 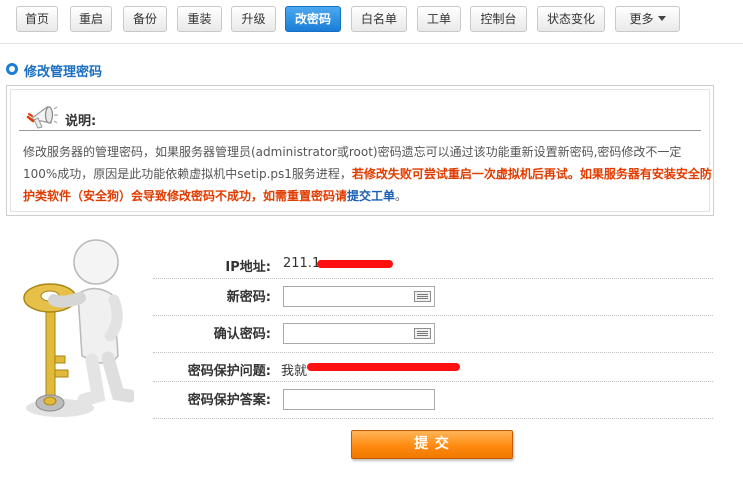 What do you see at coordinates (401, 196) in the screenshot?
I see `notice-text-end: 。` at bounding box center [401, 196].